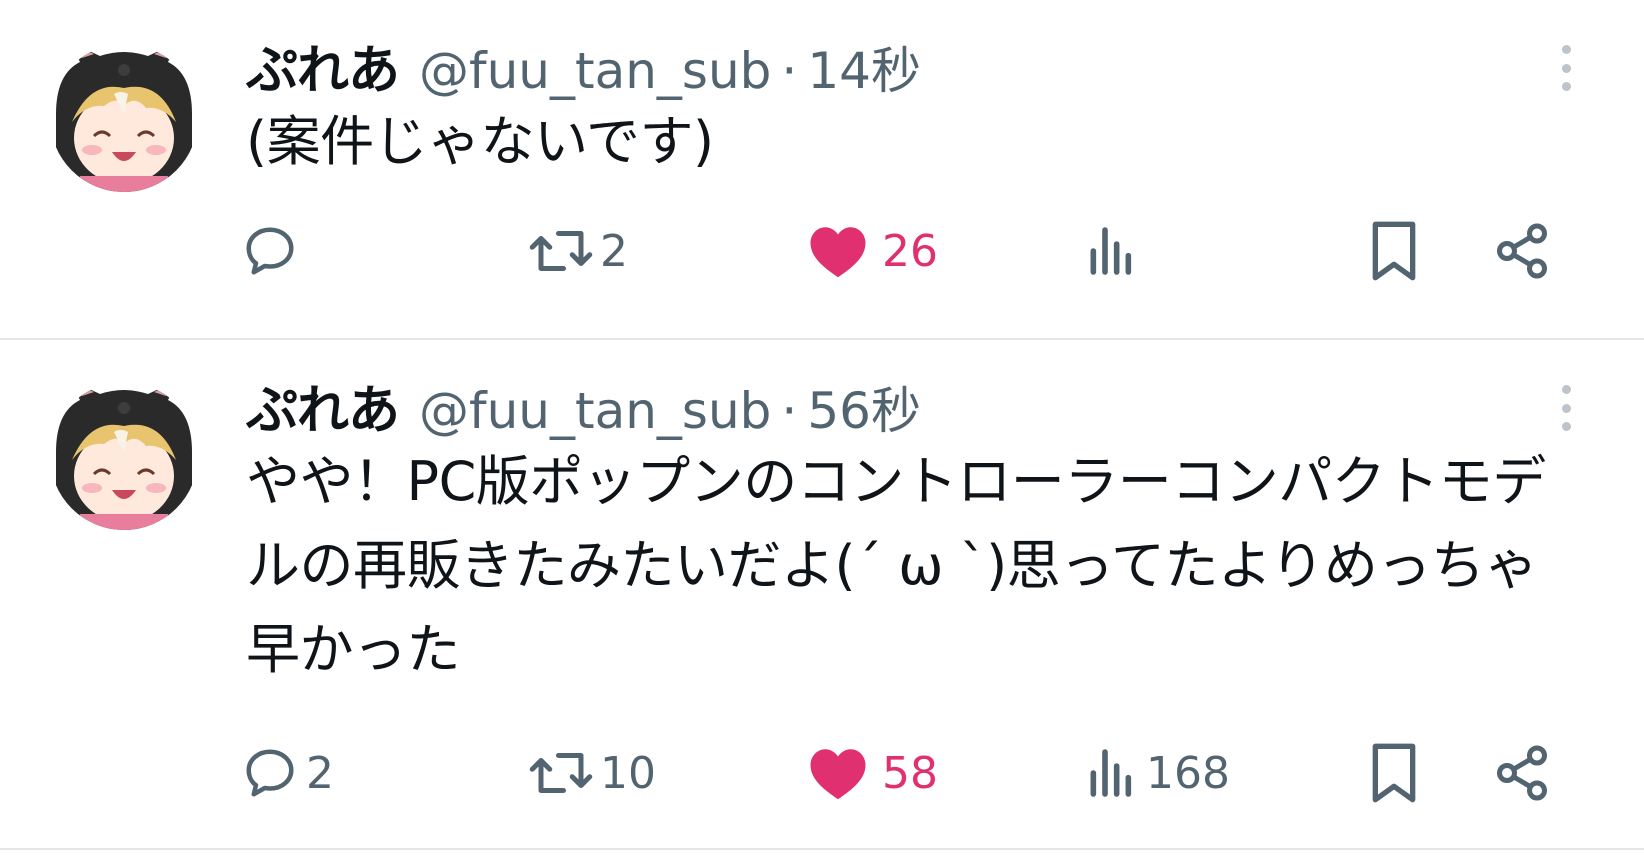  I want to click on reply-button, so click(273, 251).